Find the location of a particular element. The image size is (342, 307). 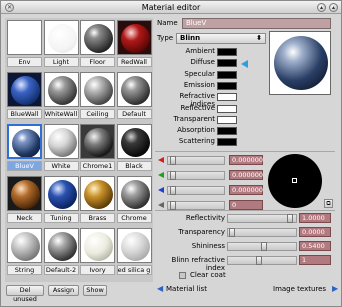

material-cell: Default is located at coordinates (134, 96).